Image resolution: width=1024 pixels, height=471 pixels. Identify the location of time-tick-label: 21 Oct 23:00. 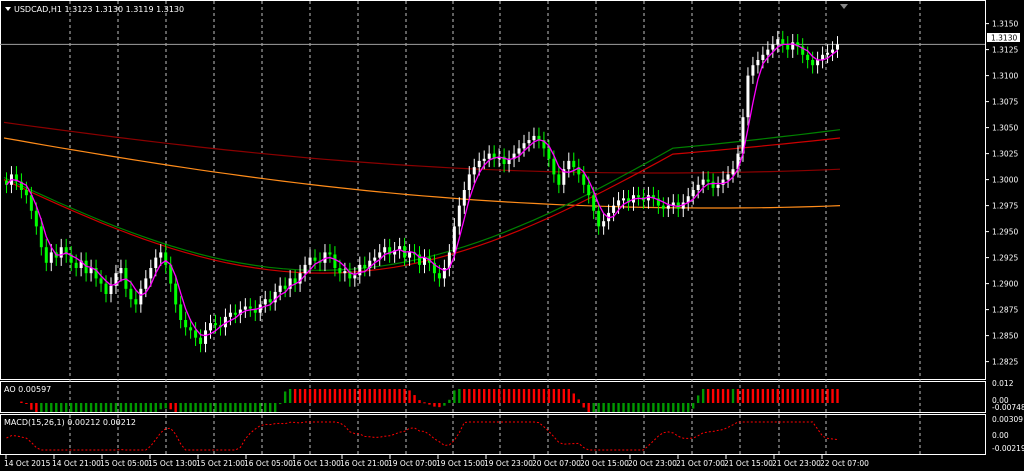
(796, 463).